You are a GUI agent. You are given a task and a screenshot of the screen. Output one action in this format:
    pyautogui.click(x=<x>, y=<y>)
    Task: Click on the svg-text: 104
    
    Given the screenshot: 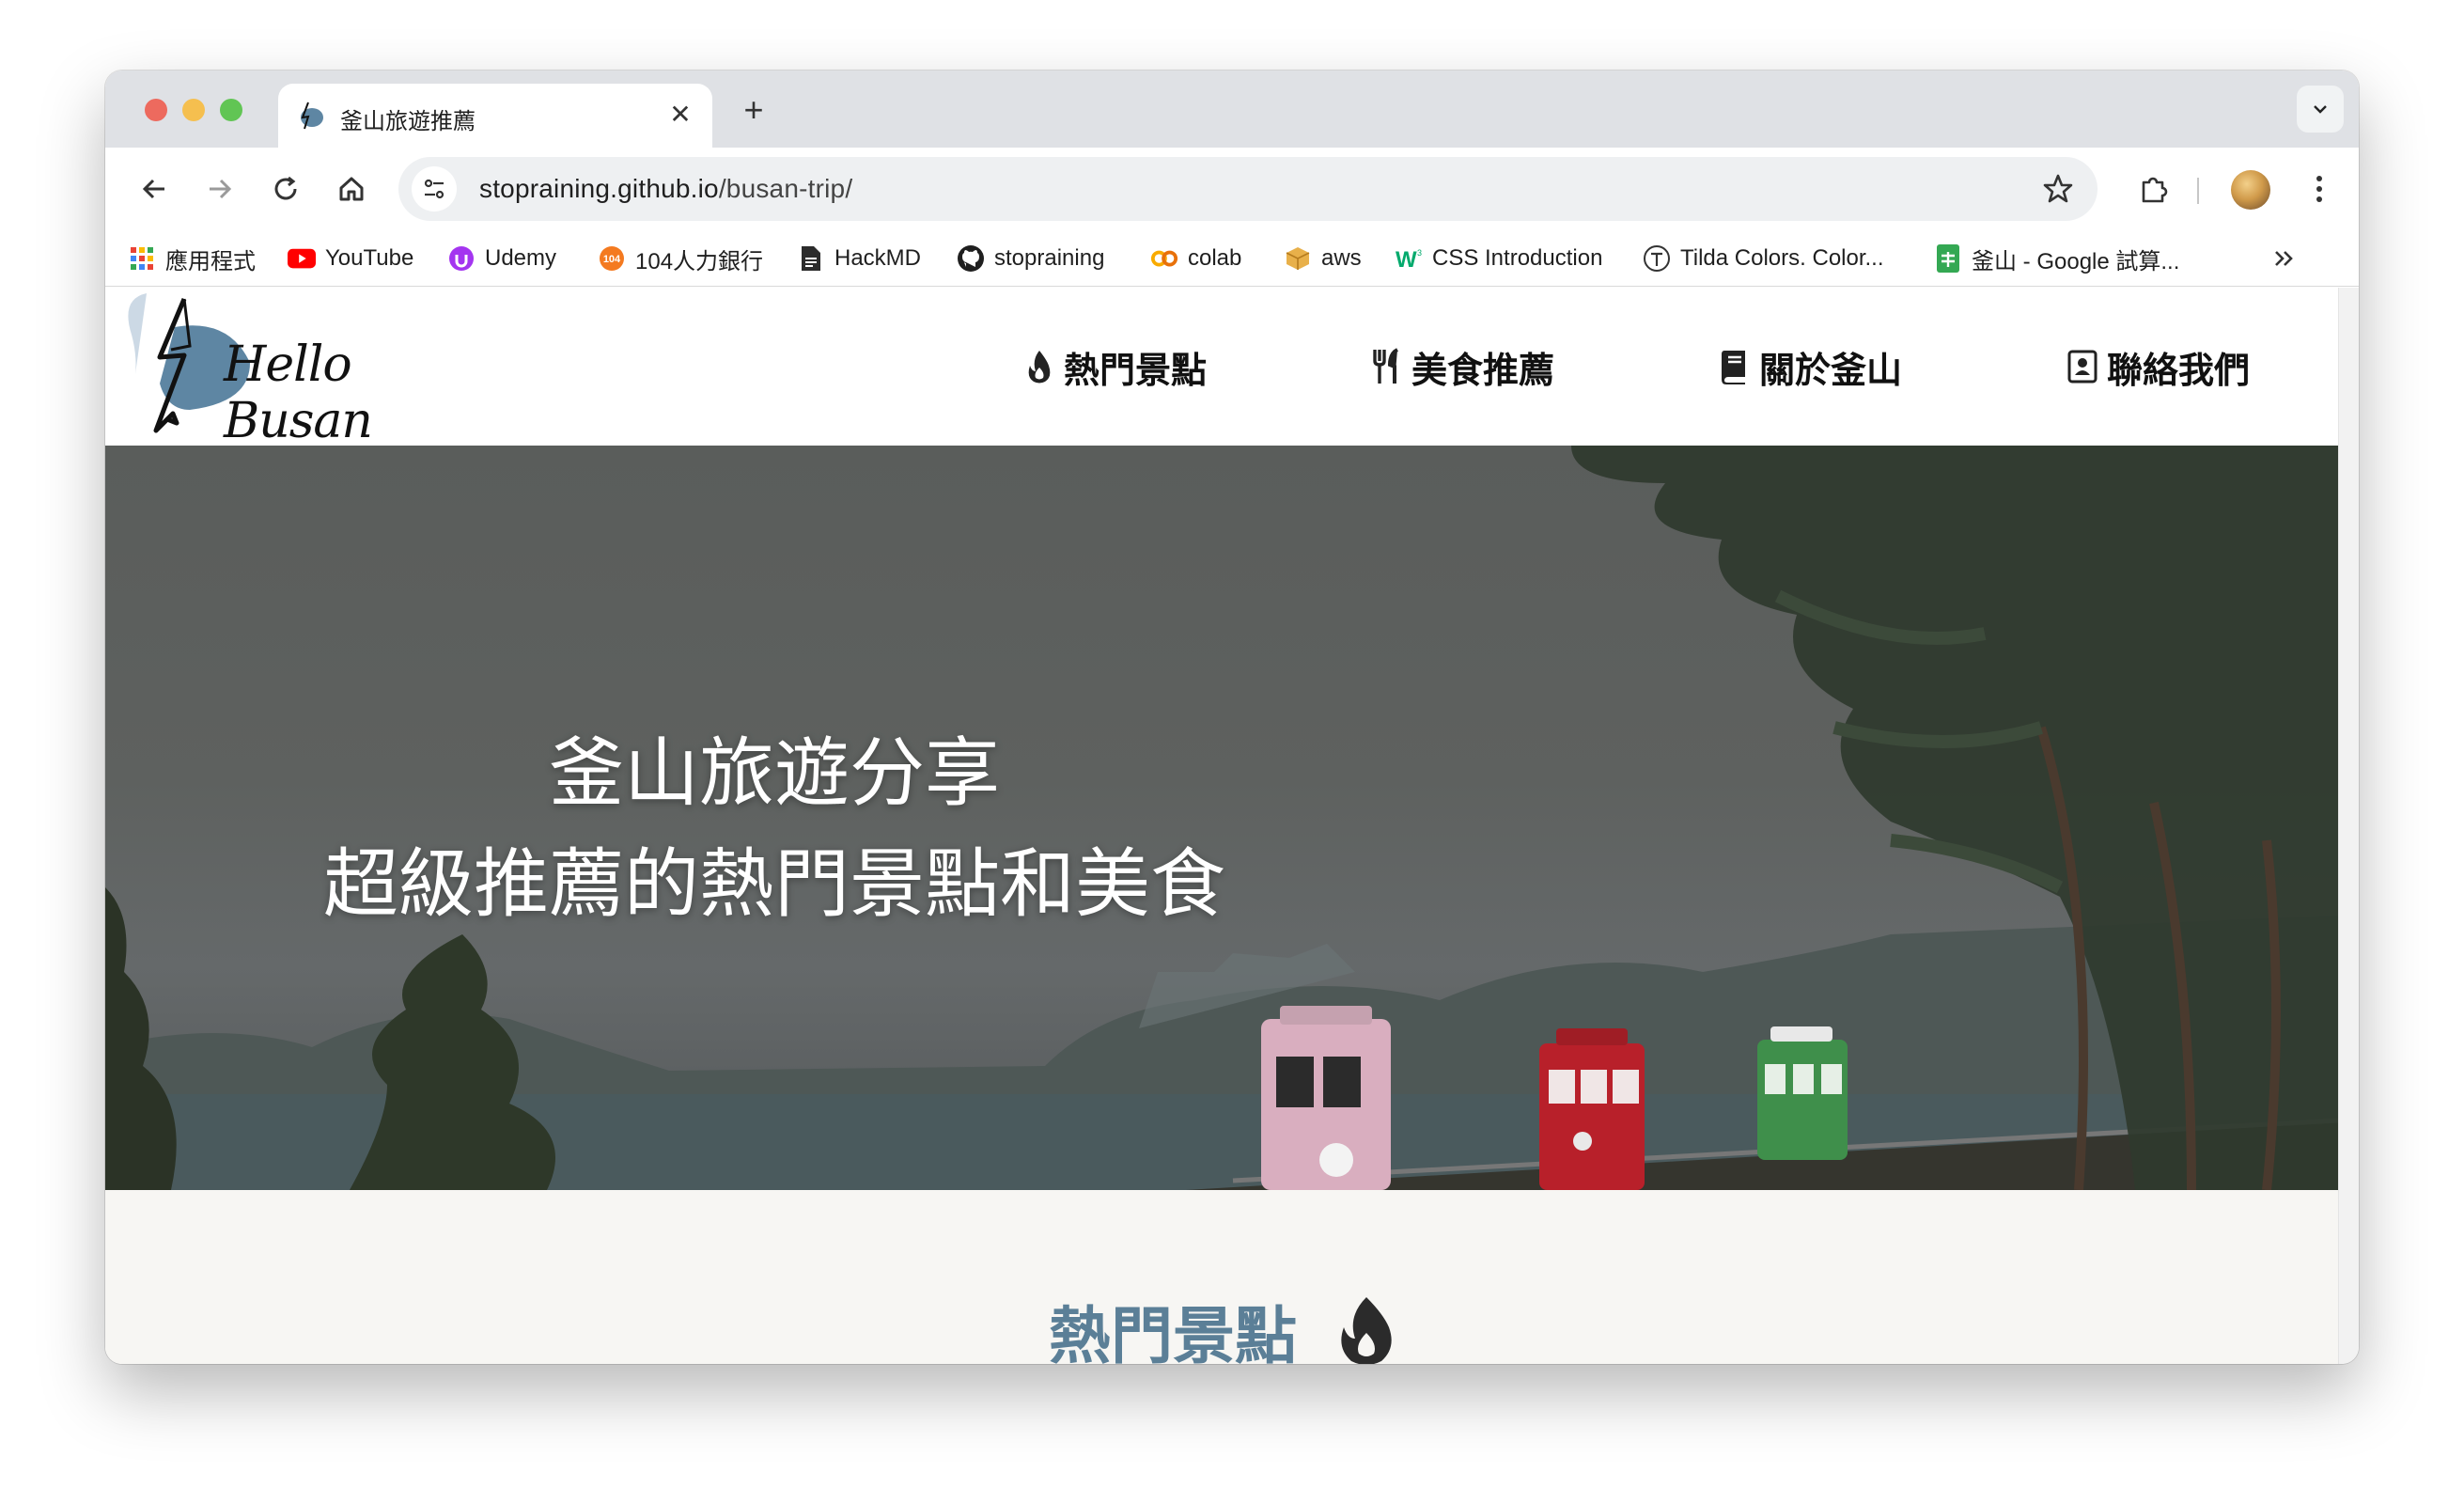 What is the action you would take?
    pyautogui.click(x=612, y=259)
    